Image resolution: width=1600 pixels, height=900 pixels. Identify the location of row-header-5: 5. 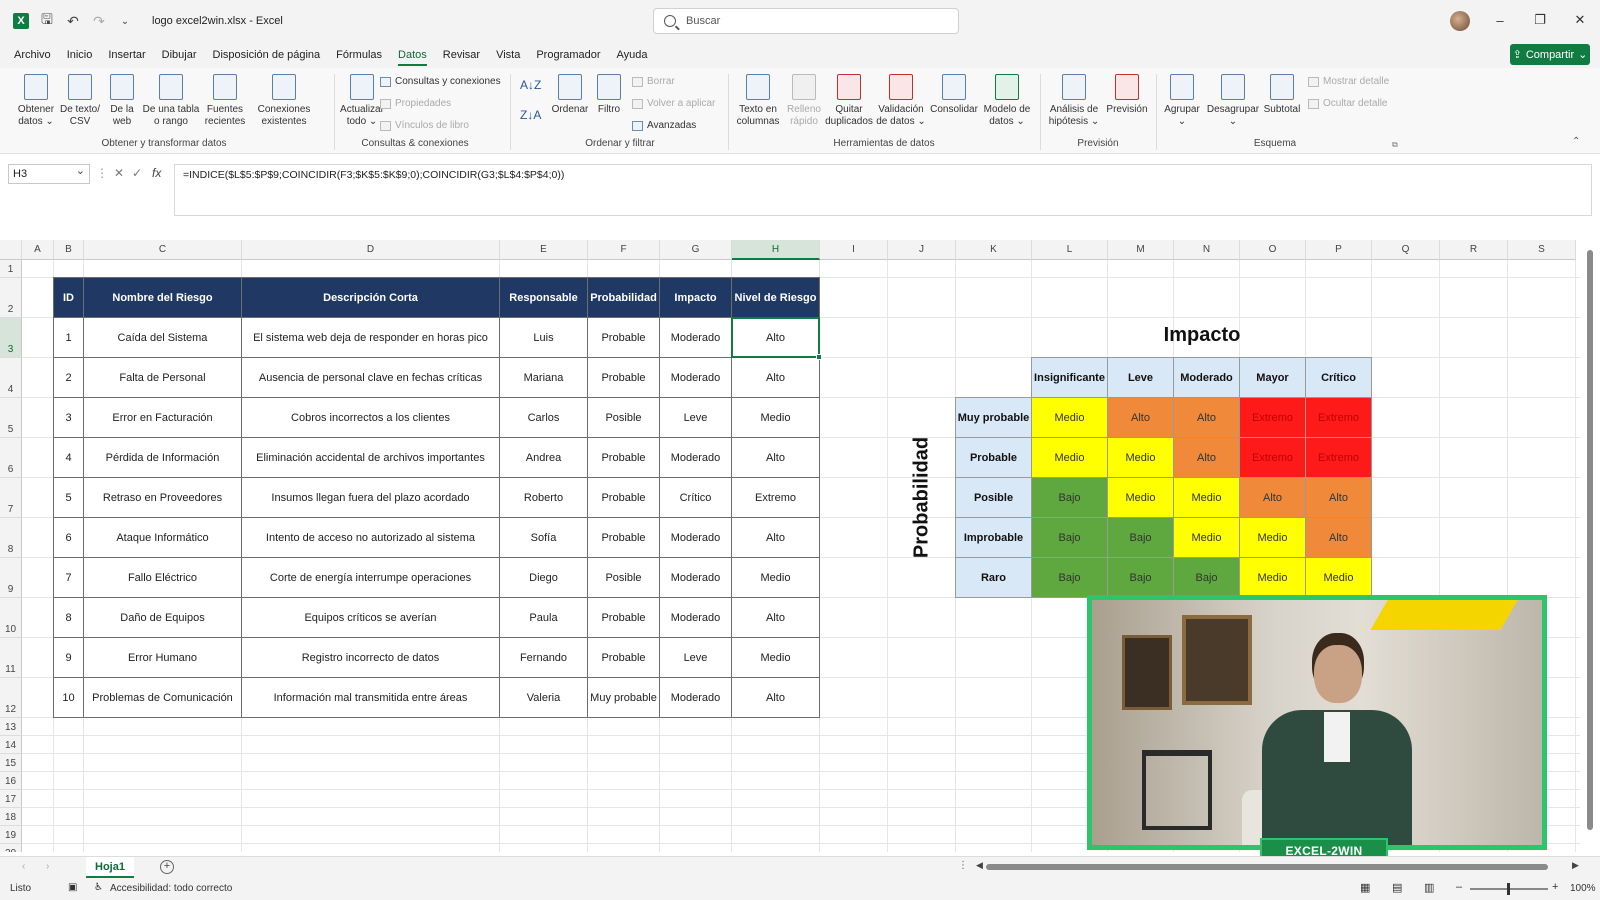
(11, 418).